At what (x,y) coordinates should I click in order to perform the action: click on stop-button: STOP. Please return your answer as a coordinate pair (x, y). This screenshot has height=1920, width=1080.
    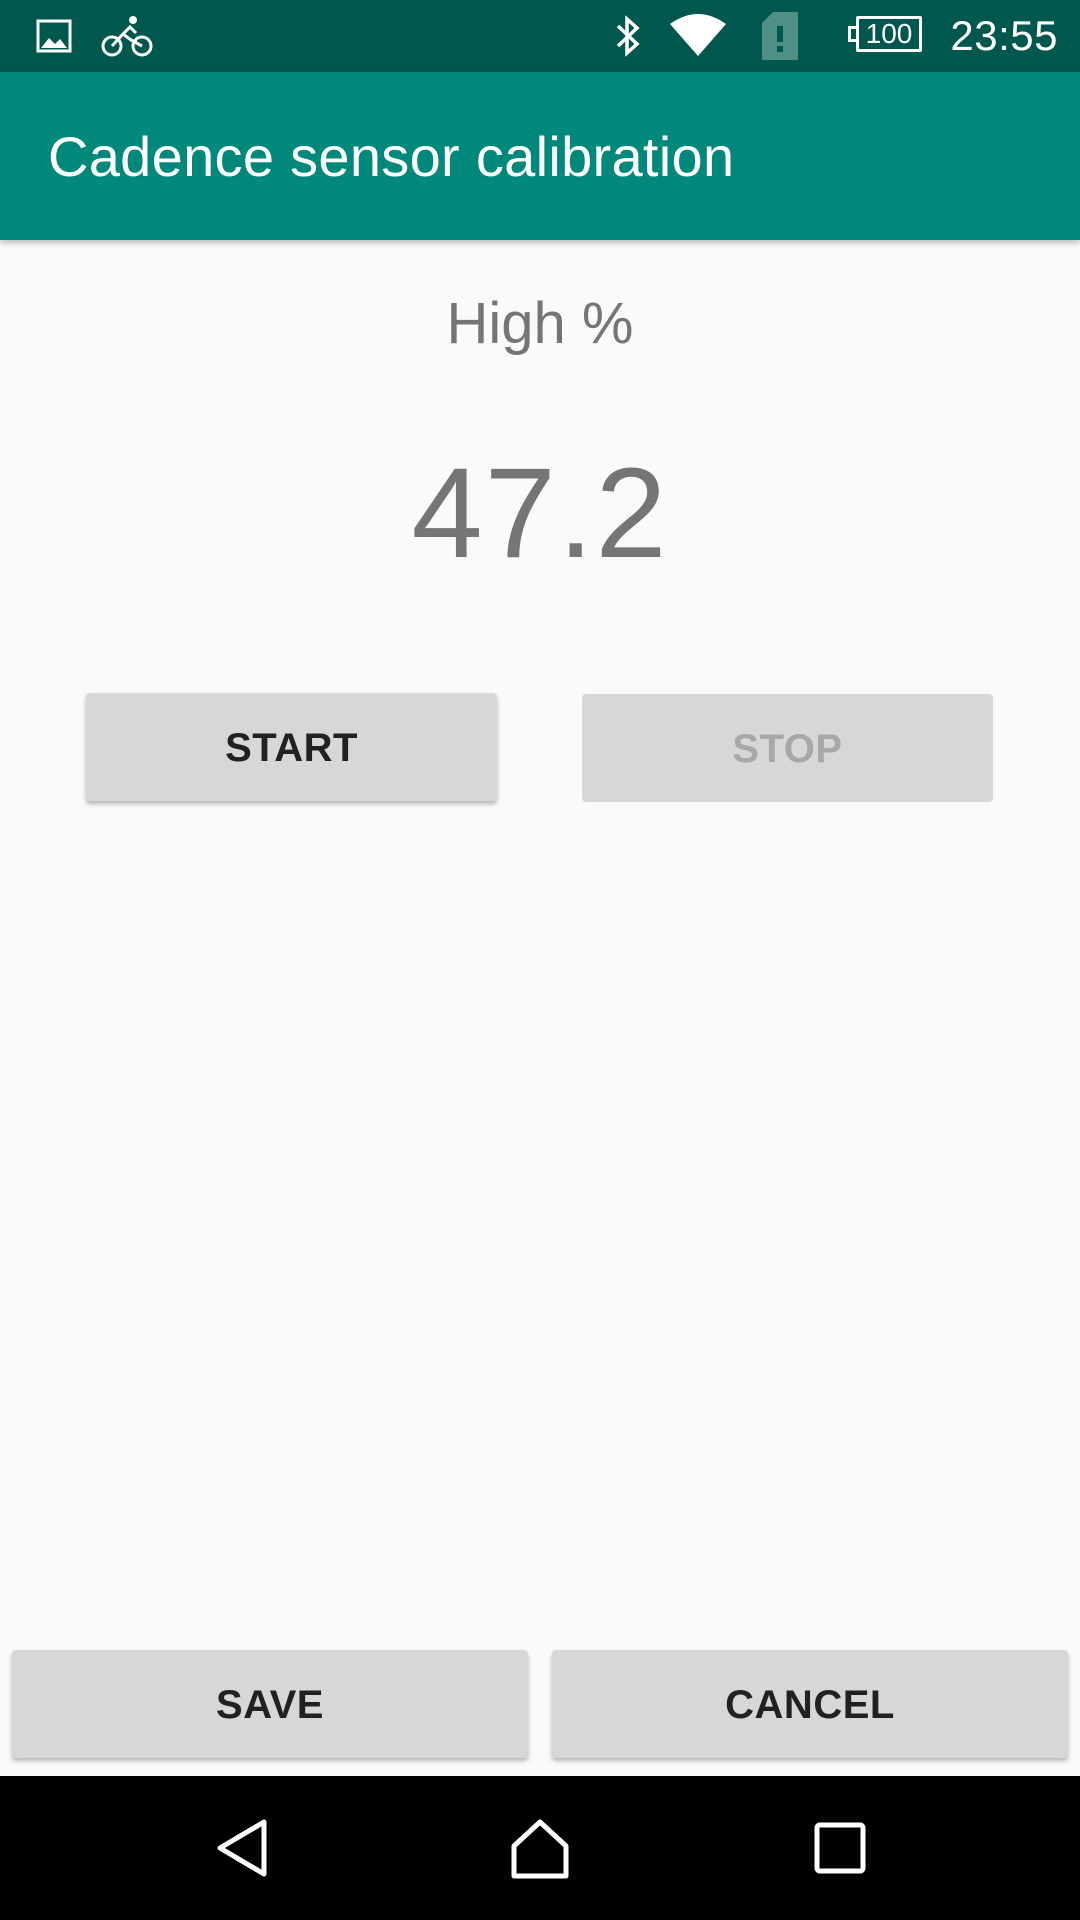
    Looking at the image, I should click on (787, 748).